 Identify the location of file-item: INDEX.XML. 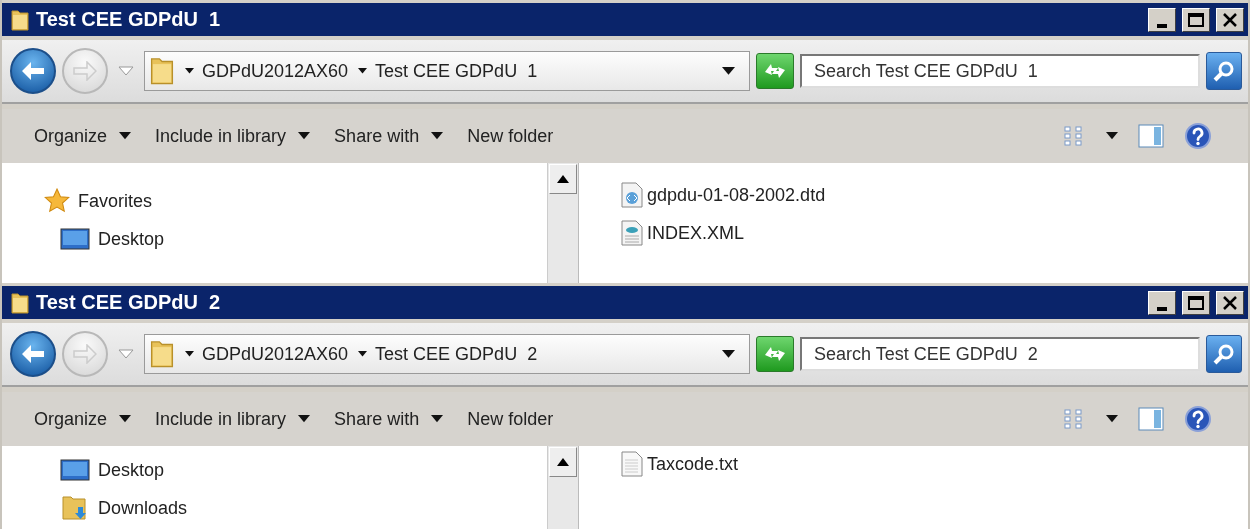
(934, 233).